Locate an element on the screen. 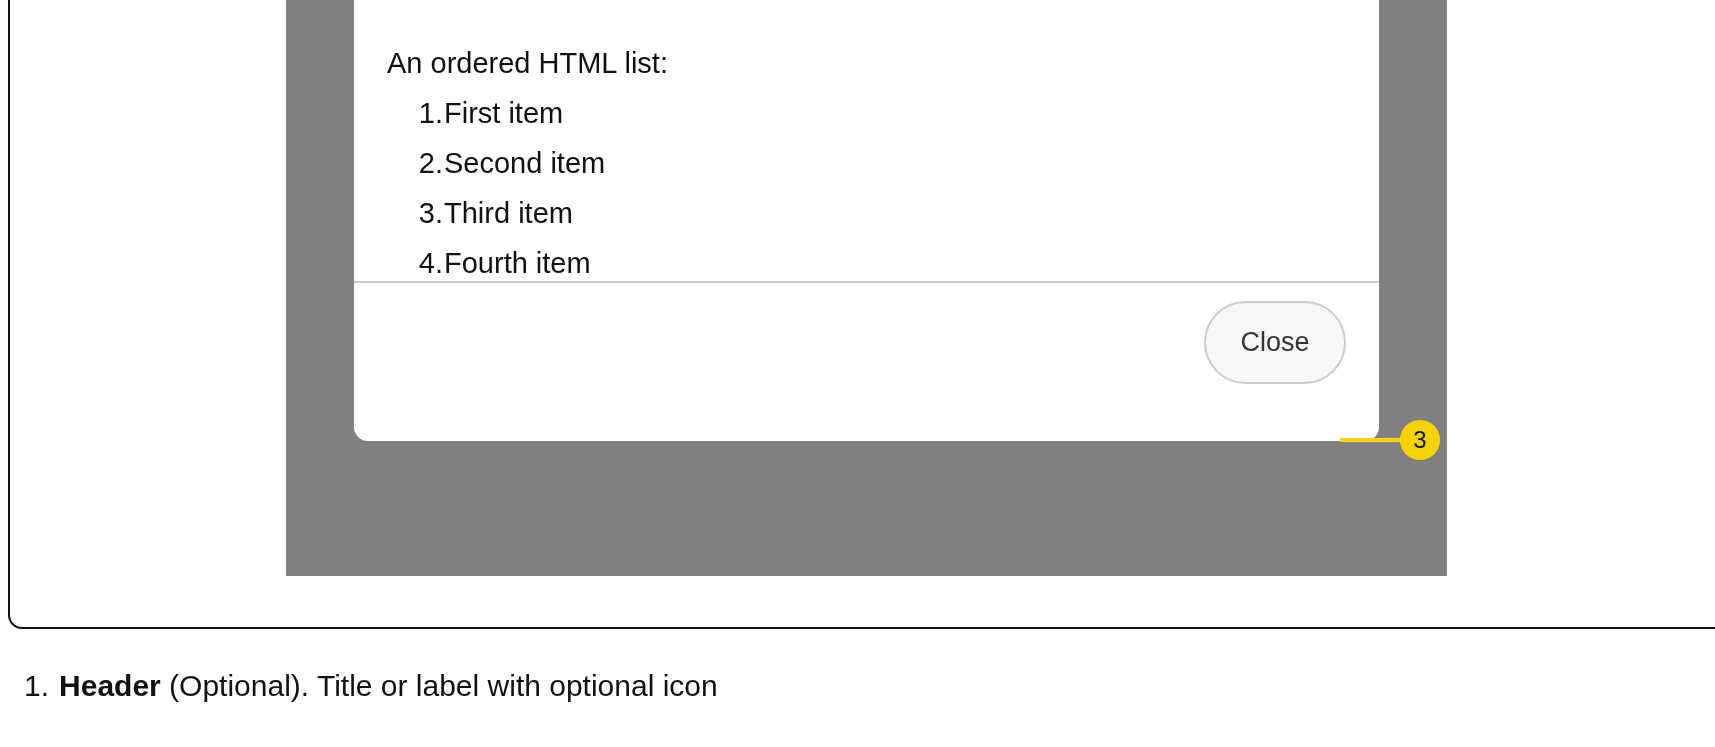 The height and width of the screenshot is (747, 1715). list-number: 2. is located at coordinates (430, 163).